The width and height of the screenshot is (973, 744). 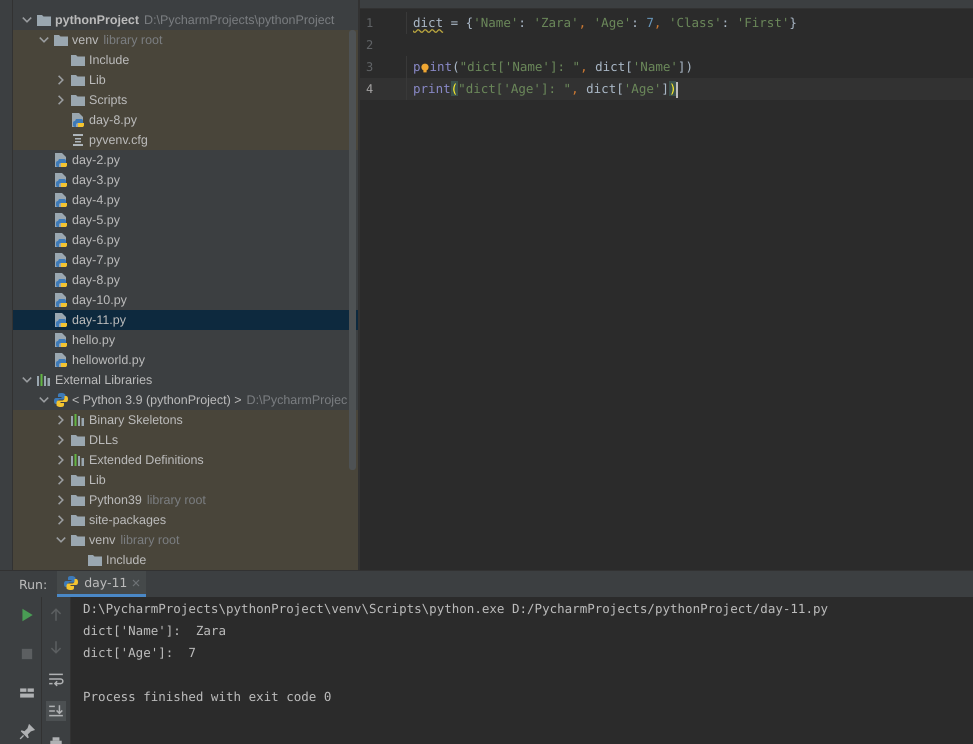 What do you see at coordinates (185, 440) in the screenshot?
I see `tree-item: DLLs` at bounding box center [185, 440].